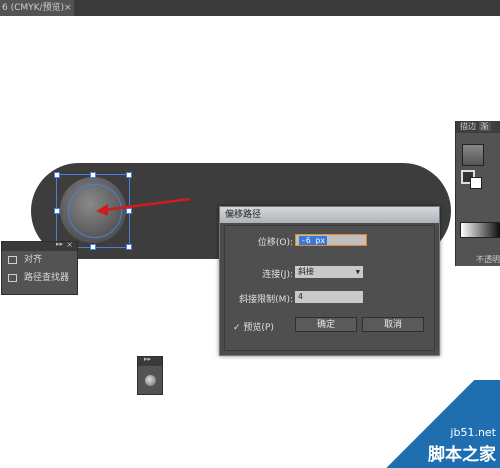 Image resolution: width=500 pixels, height=468 pixels. What do you see at coordinates (480, 230) in the screenshot?
I see `gradient-slider` at bounding box center [480, 230].